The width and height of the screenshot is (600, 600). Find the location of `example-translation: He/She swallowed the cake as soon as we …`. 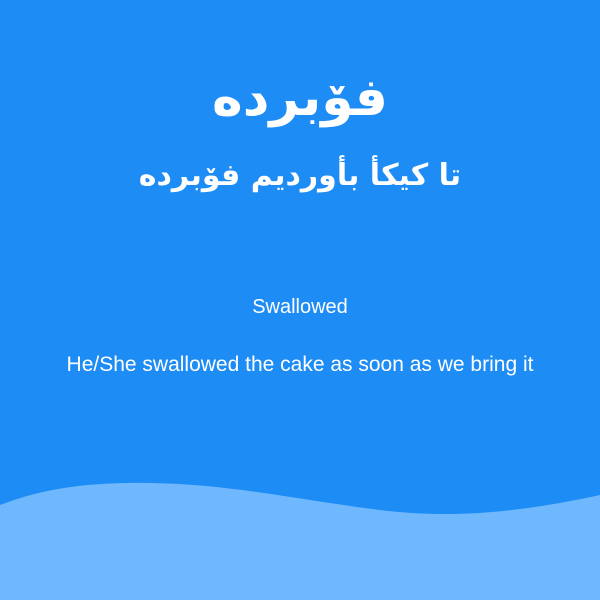

example-translation: He/She swallowed the cake as soon as we … is located at coordinates (300, 364).